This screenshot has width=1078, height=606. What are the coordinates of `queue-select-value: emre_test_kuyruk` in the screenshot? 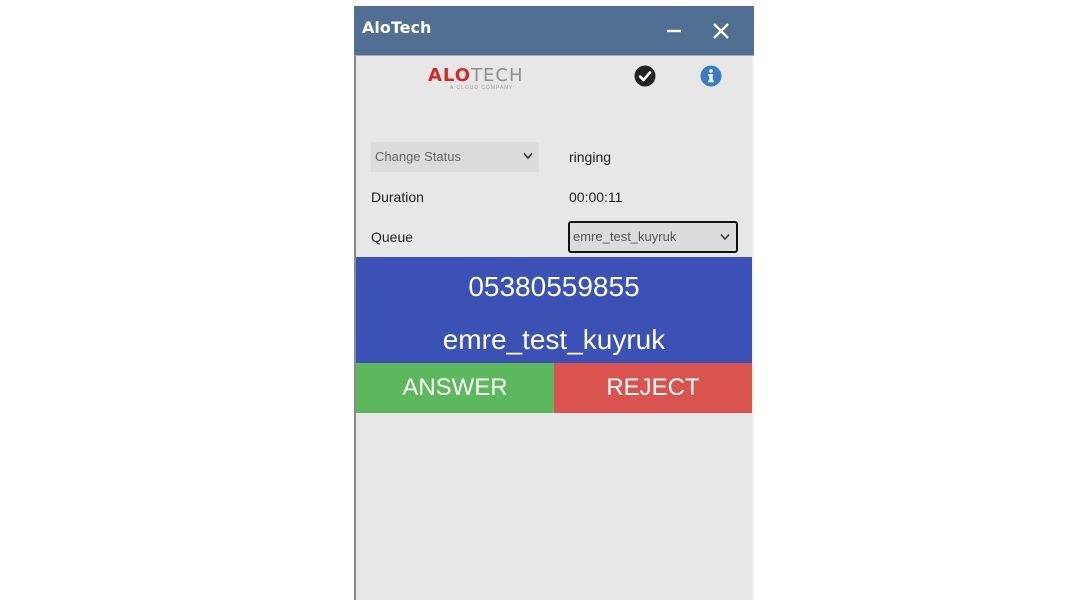 It's located at (625, 236).